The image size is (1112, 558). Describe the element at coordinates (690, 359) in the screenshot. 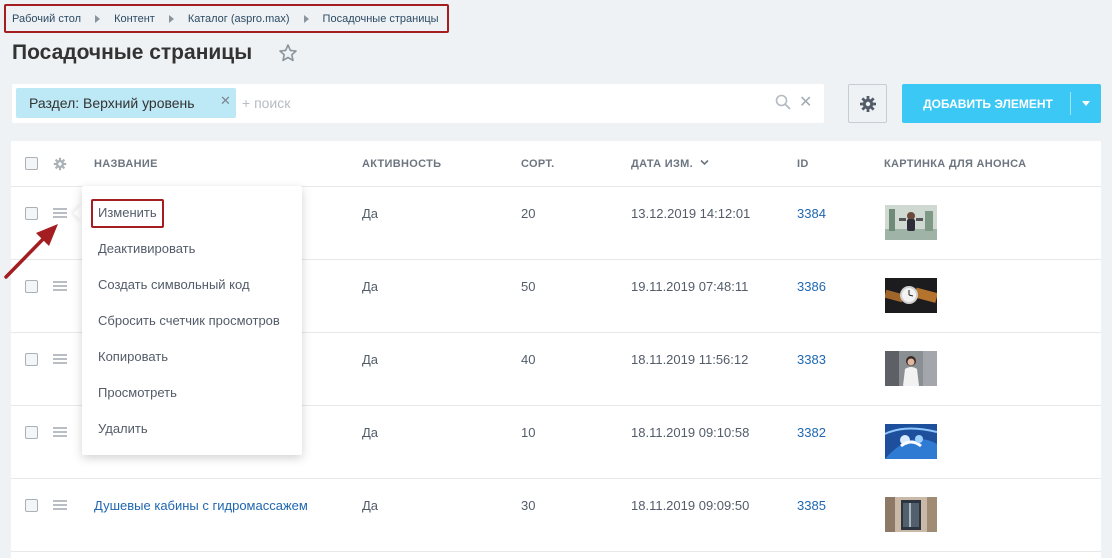

I see `row-date: 18.11.2019 11:56:12` at that location.